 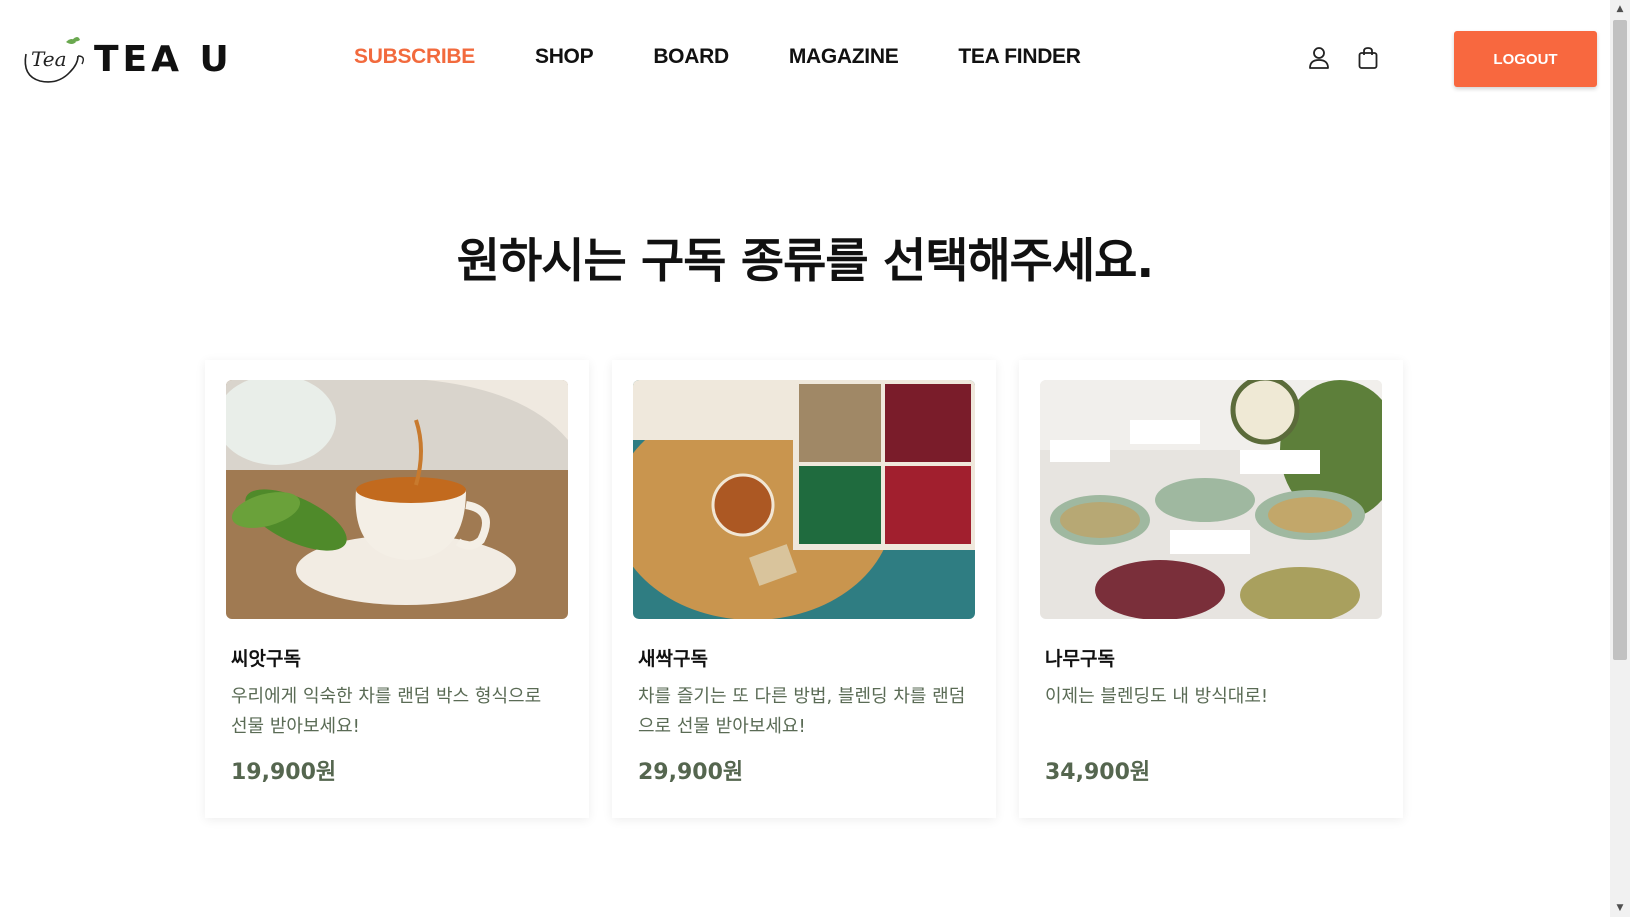 What do you see at coordinates (1620, 908) in the screenshot?
I see `scroll-down-icon: ▼` at bounding box center [1620, 908].